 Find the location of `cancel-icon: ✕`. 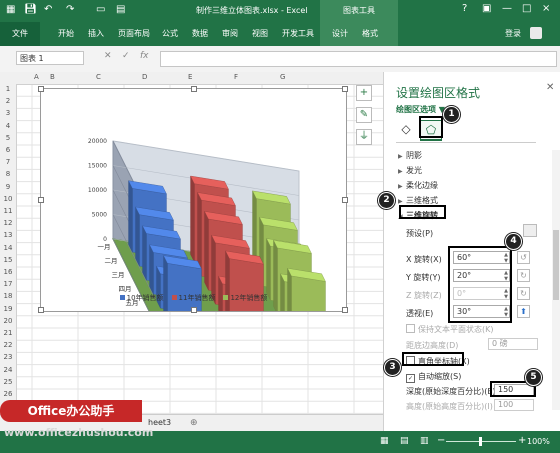

cancel-icon: ✕ is located at coordinates (108, 56).